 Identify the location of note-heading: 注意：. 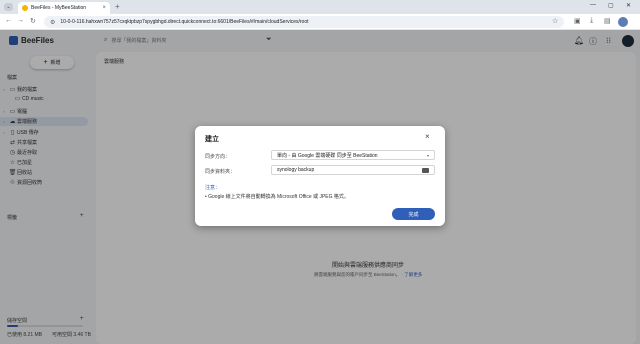
(213, 188).